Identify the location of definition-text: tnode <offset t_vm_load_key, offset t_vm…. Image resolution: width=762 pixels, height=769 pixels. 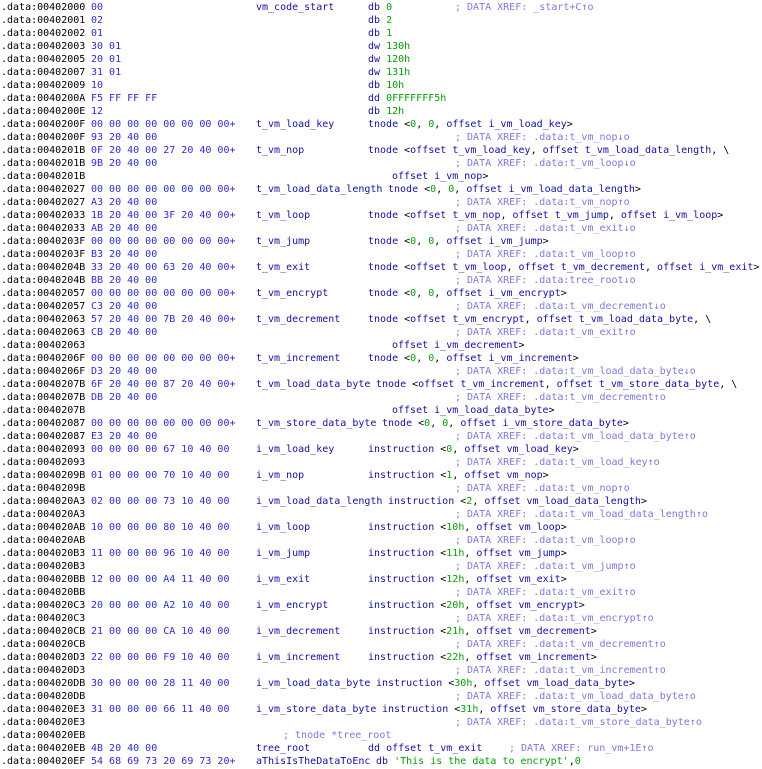
(548, 150).